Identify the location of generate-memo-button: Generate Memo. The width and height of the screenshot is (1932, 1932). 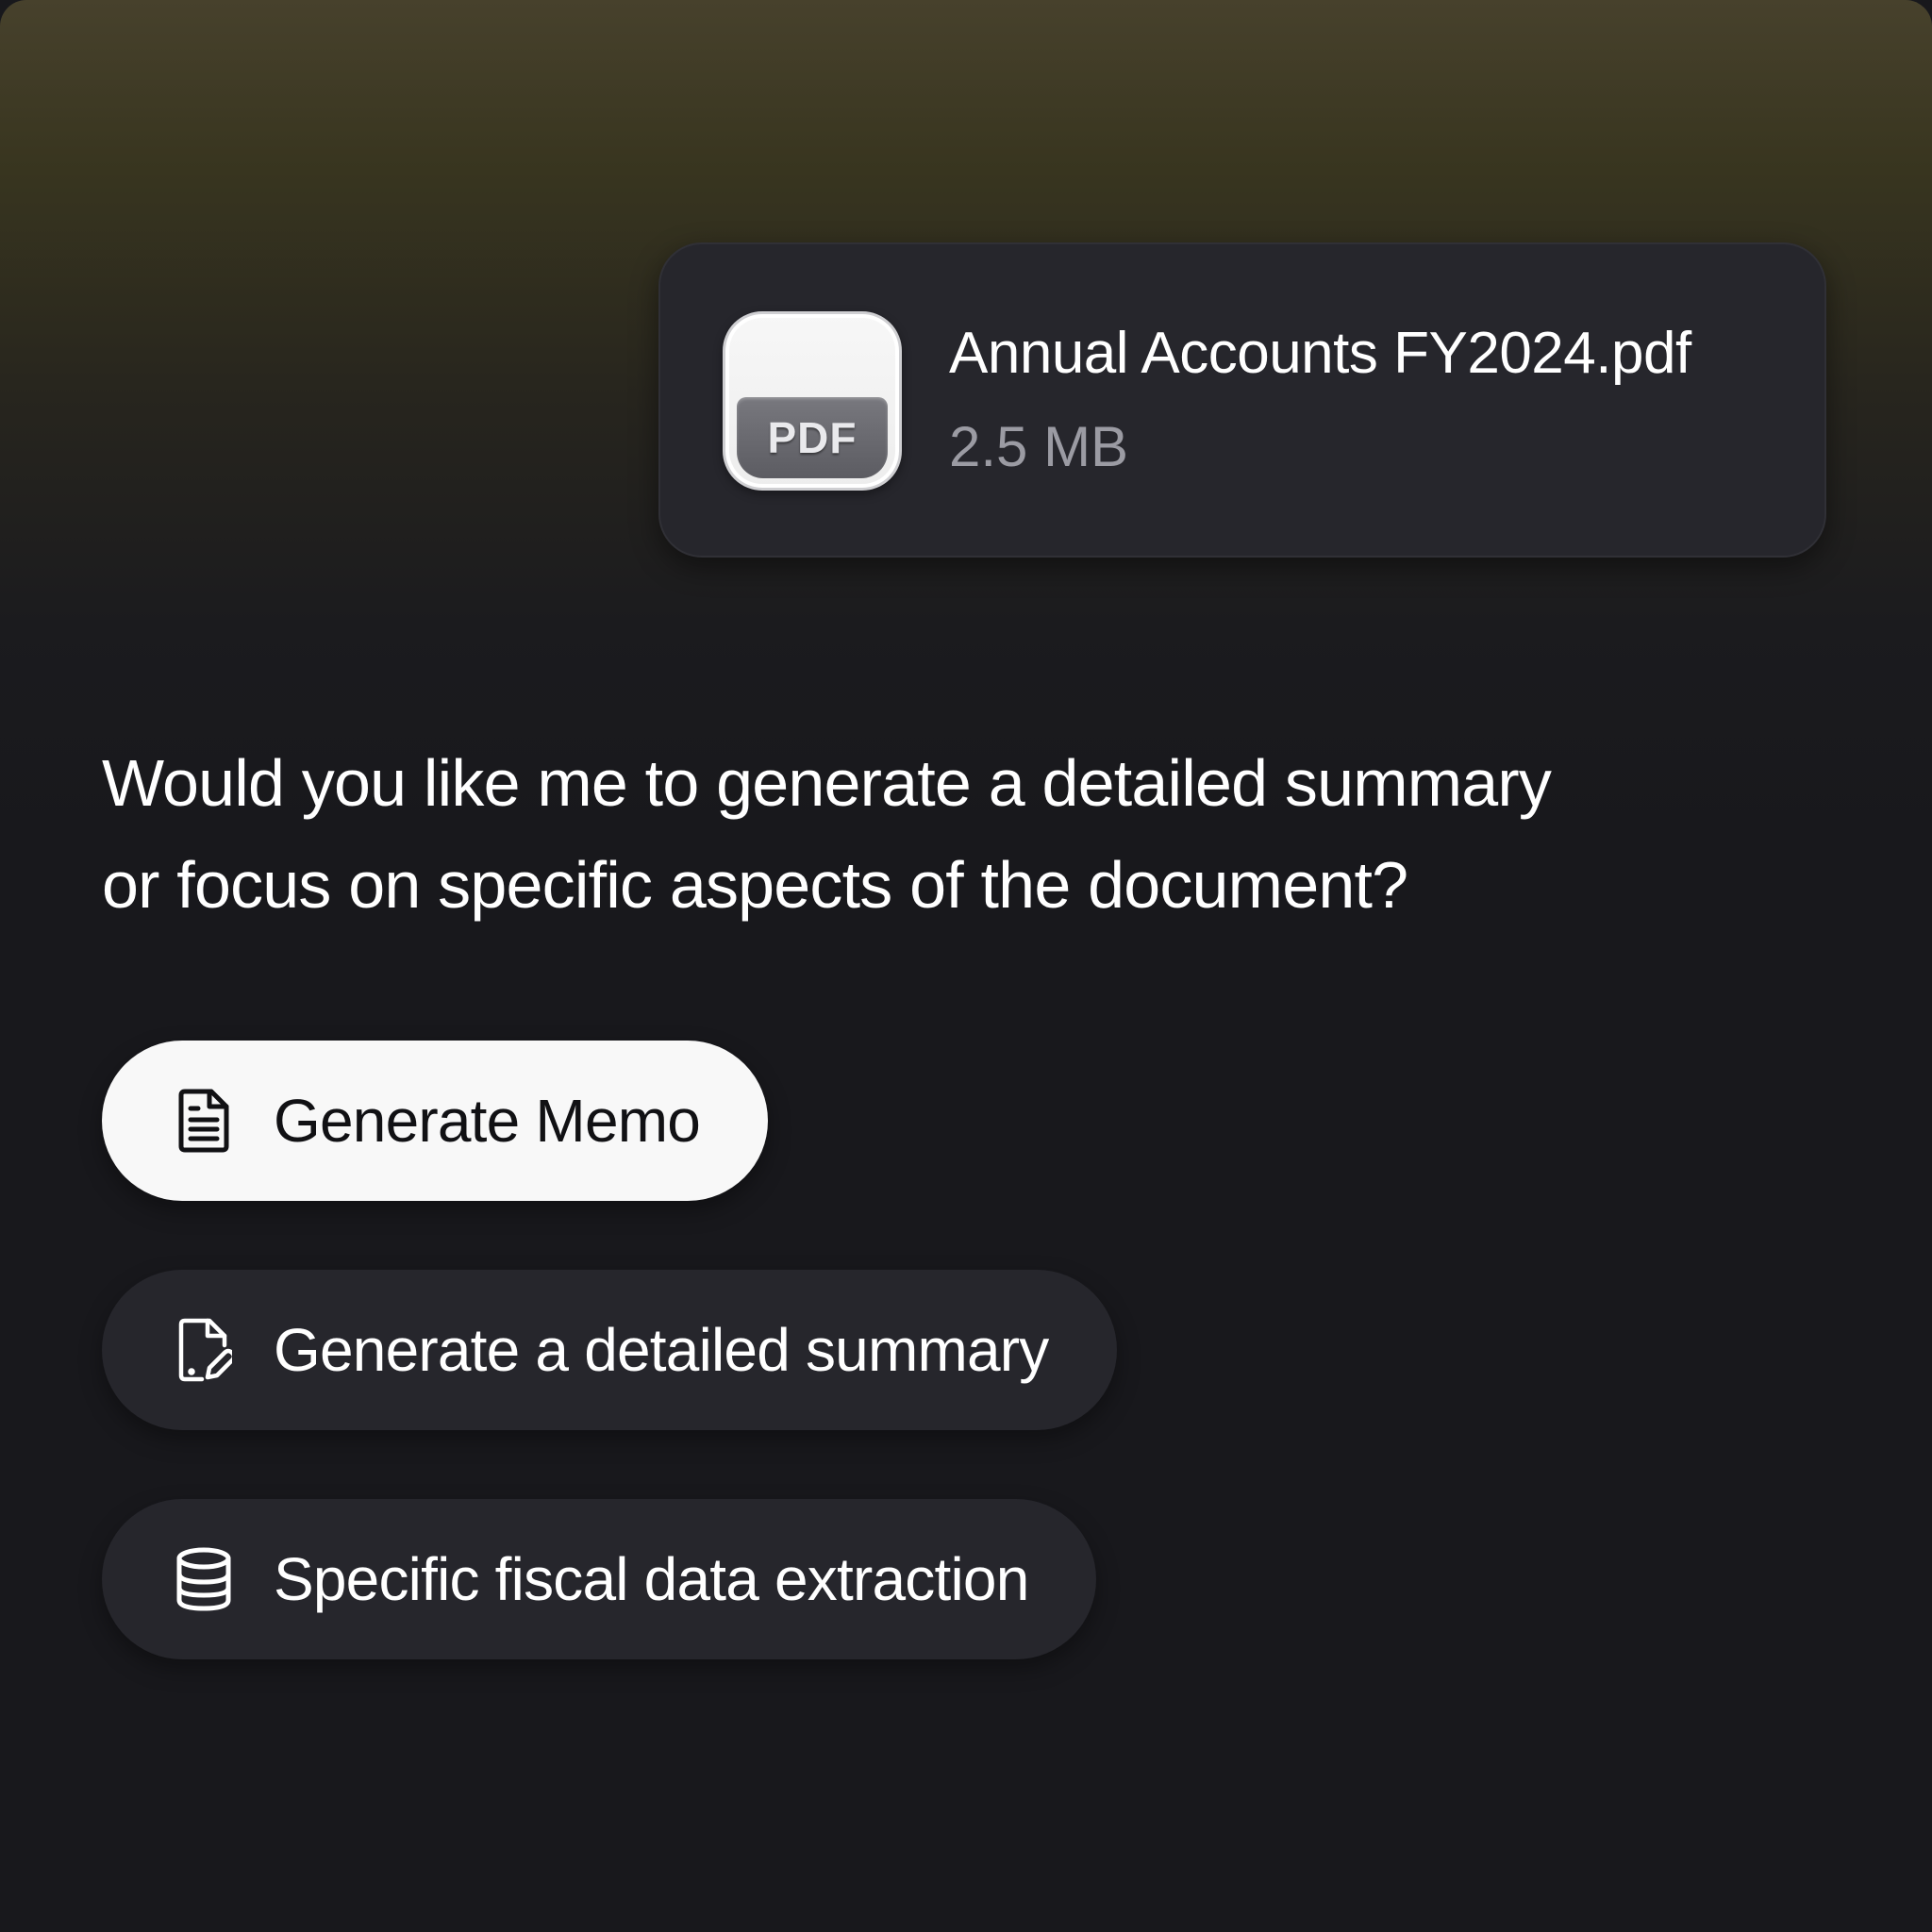
(435, 1121).